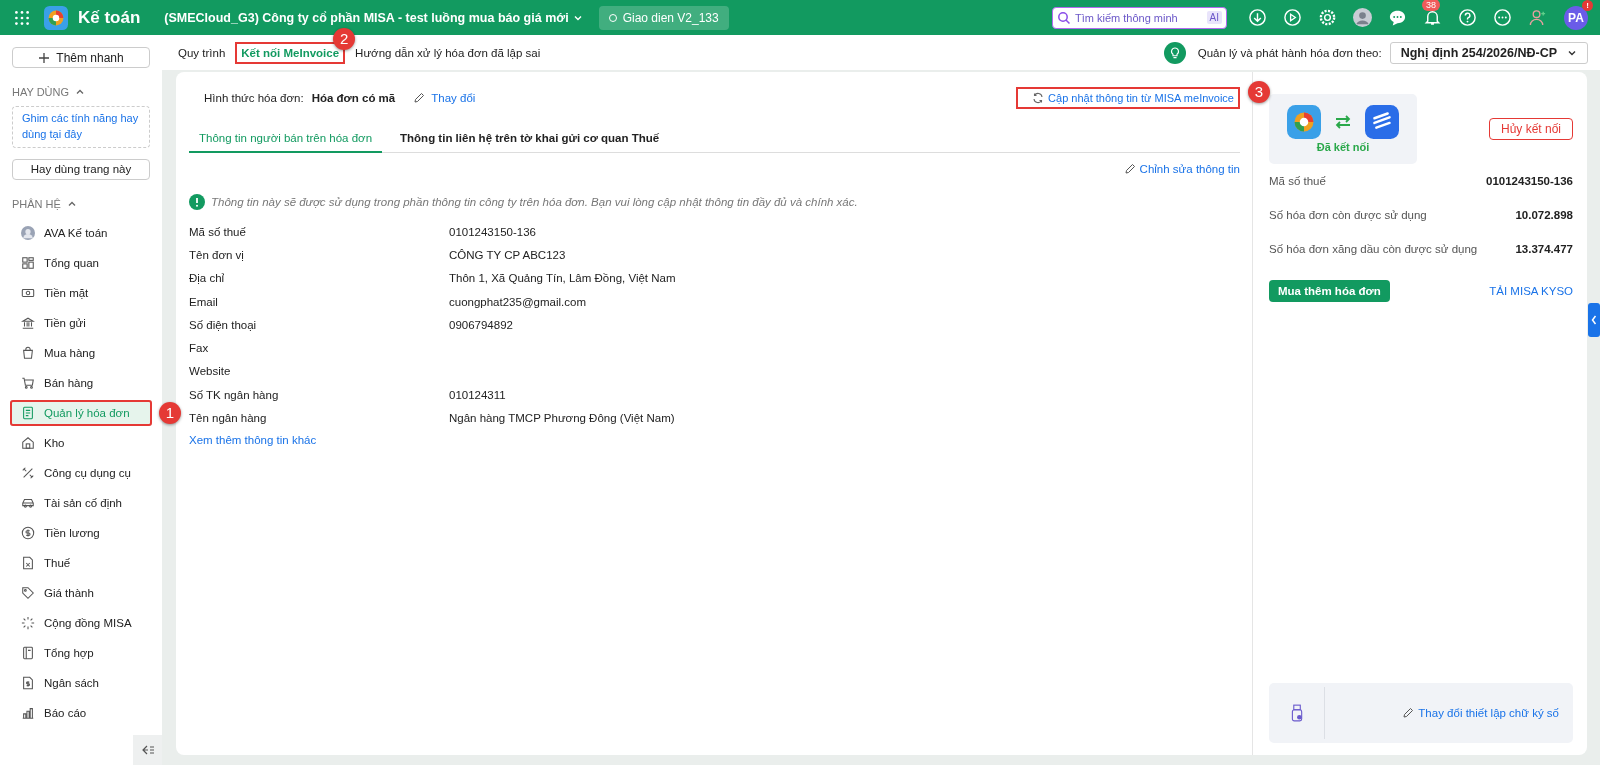  Describe the element at coordinates (81, 472) in the screenshot. I see `sidebar-item: Công cụ dụng cụ` at that location.